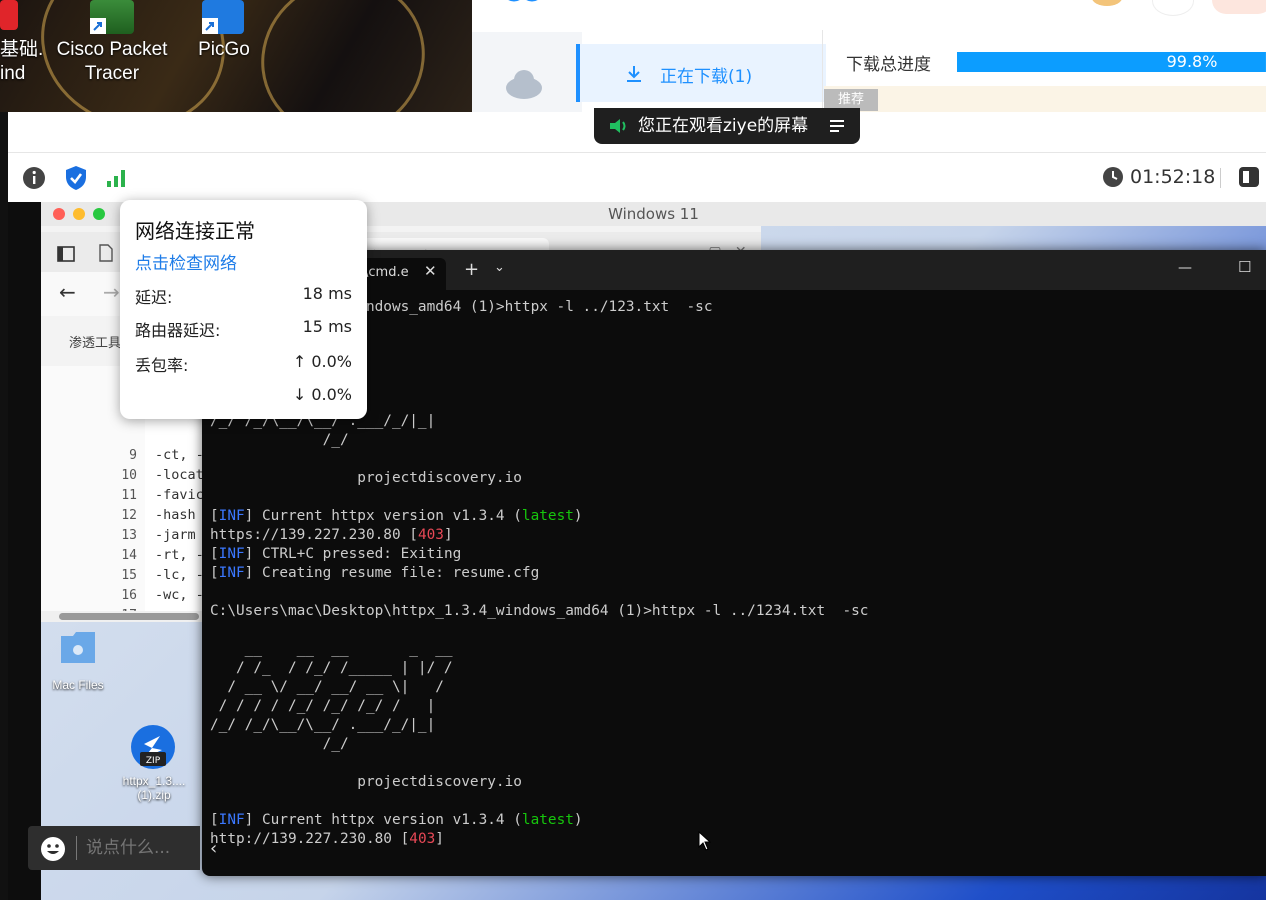  I want to click on shield-icon, so click(76, 178).